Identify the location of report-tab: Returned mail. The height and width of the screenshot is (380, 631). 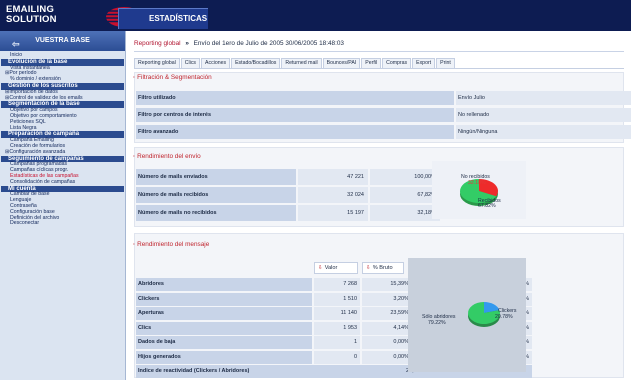
(301, 63).